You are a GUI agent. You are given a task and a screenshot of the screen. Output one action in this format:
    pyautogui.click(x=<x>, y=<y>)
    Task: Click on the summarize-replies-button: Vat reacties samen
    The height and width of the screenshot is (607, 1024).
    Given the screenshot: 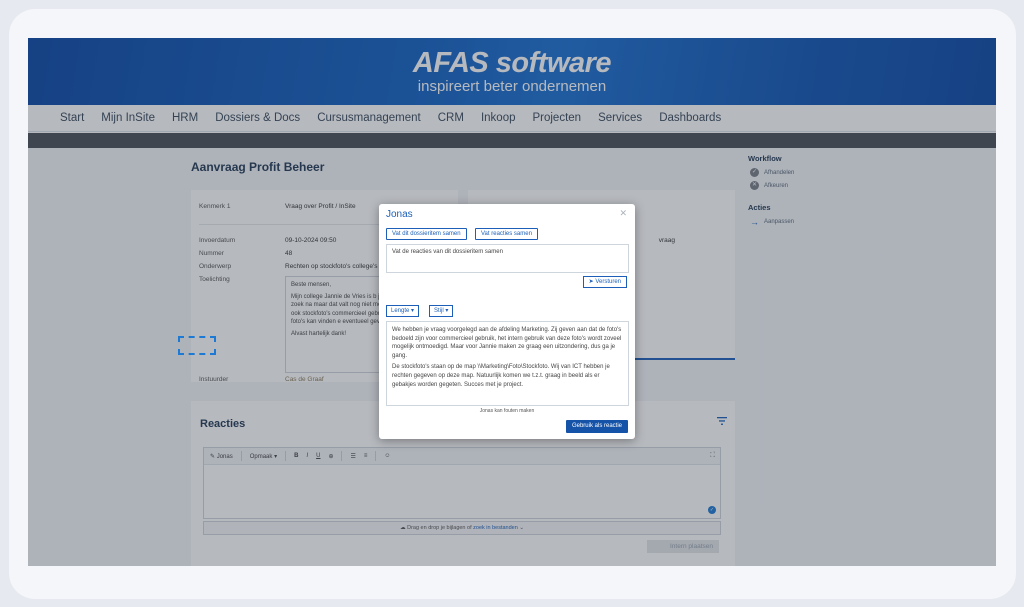 What is the action you would take?
    pyautogui.click(x=506, y=234)
    